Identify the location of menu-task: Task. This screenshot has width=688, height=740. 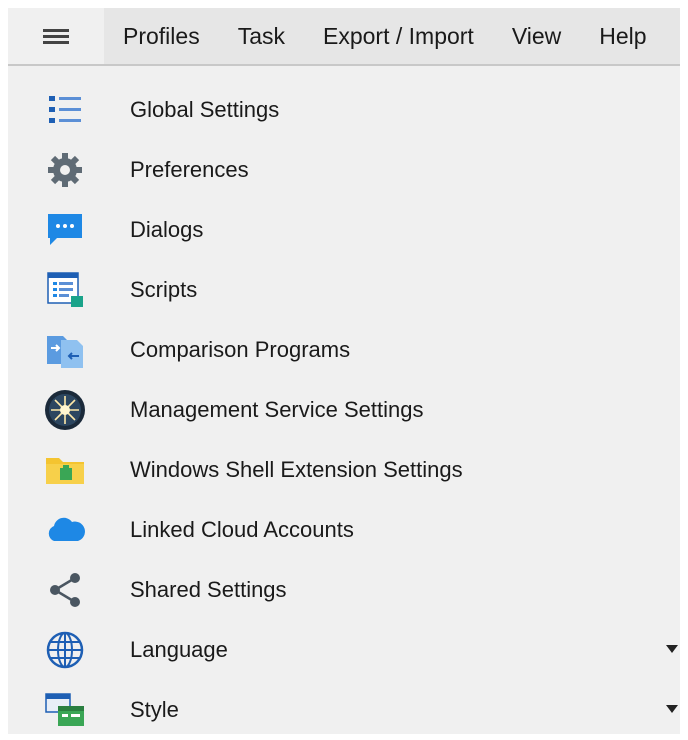
(261, 36).